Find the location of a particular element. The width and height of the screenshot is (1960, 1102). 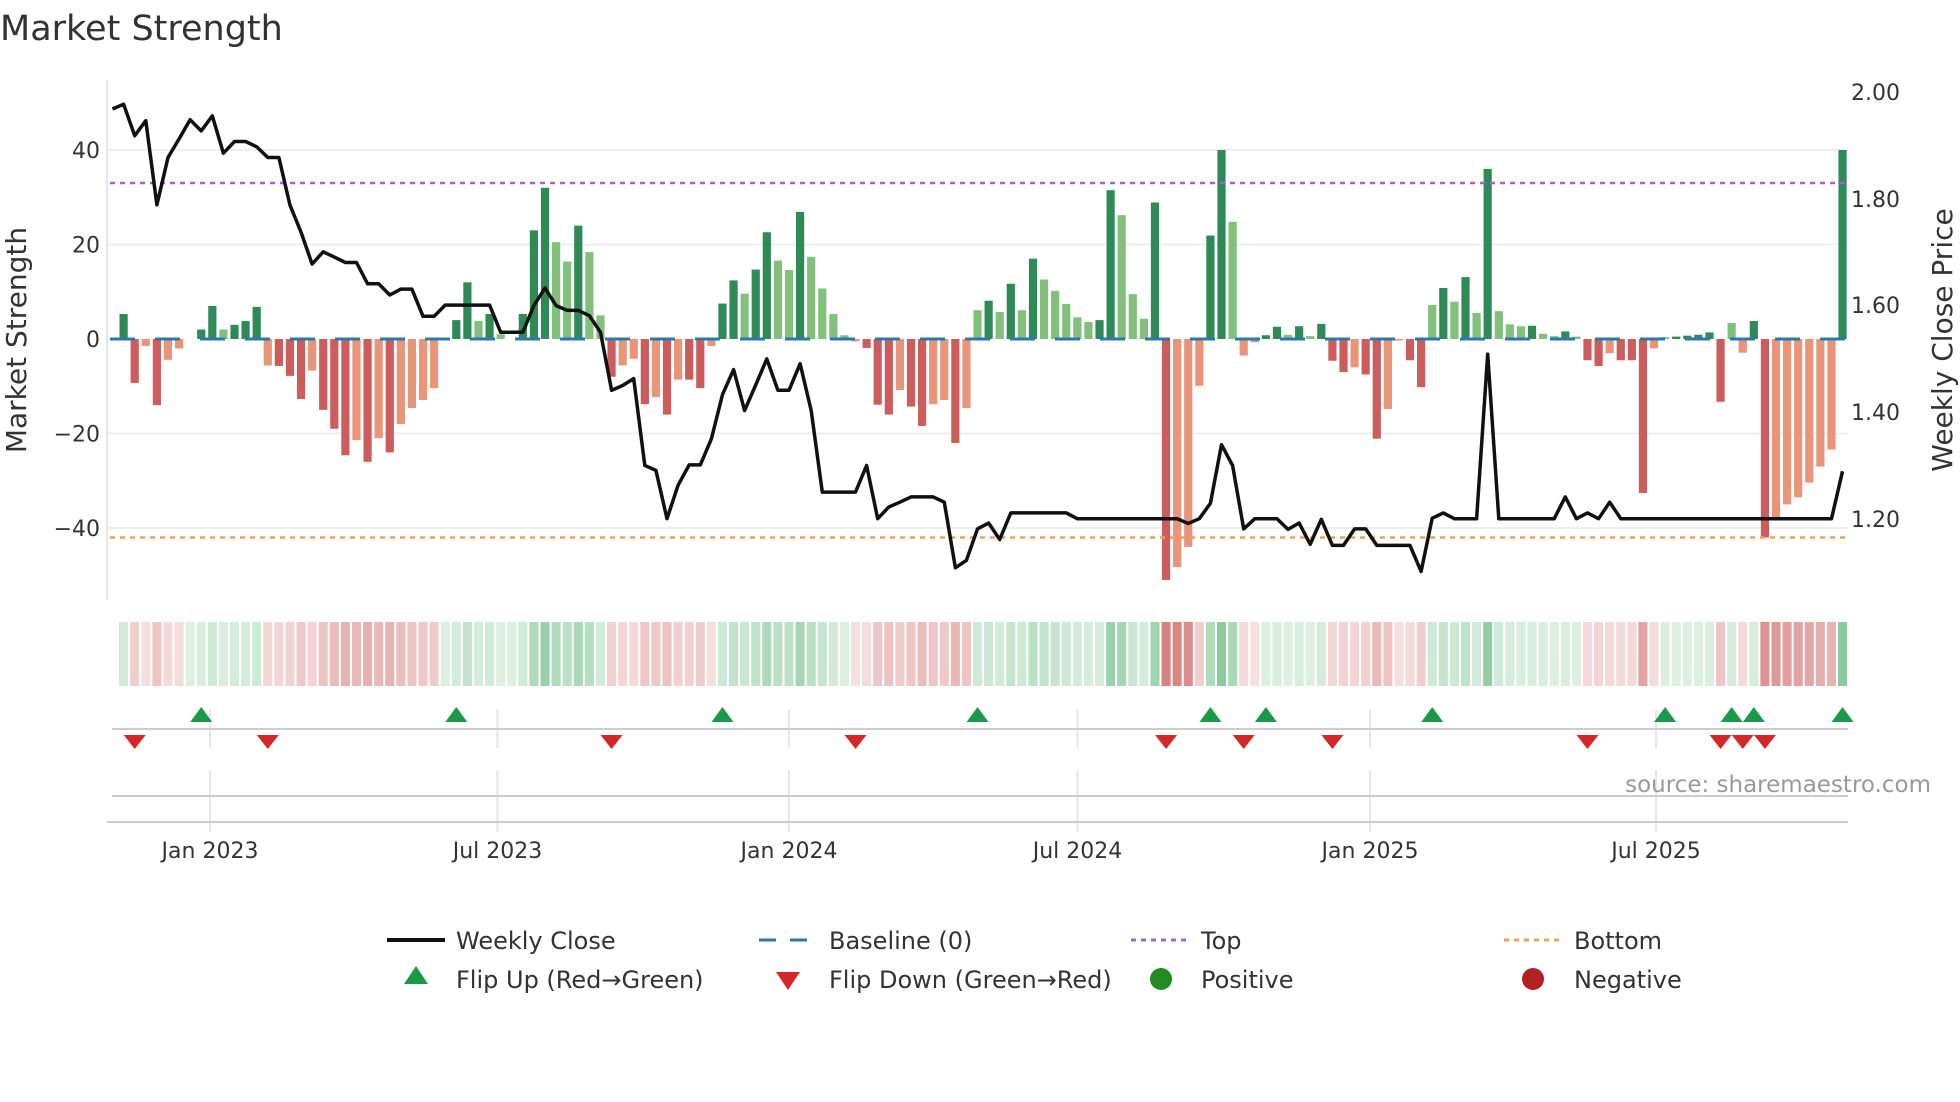

legend-weekly-close: Weekly Close is located at coordinates (536, 941).